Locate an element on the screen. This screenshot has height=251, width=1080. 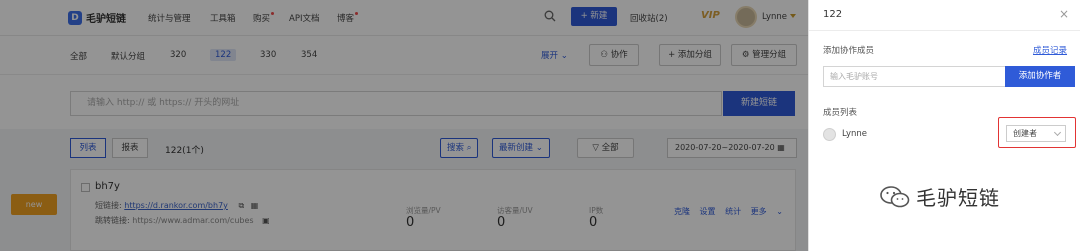
role-value: 创建者 is located at coordinates (1025, 133).